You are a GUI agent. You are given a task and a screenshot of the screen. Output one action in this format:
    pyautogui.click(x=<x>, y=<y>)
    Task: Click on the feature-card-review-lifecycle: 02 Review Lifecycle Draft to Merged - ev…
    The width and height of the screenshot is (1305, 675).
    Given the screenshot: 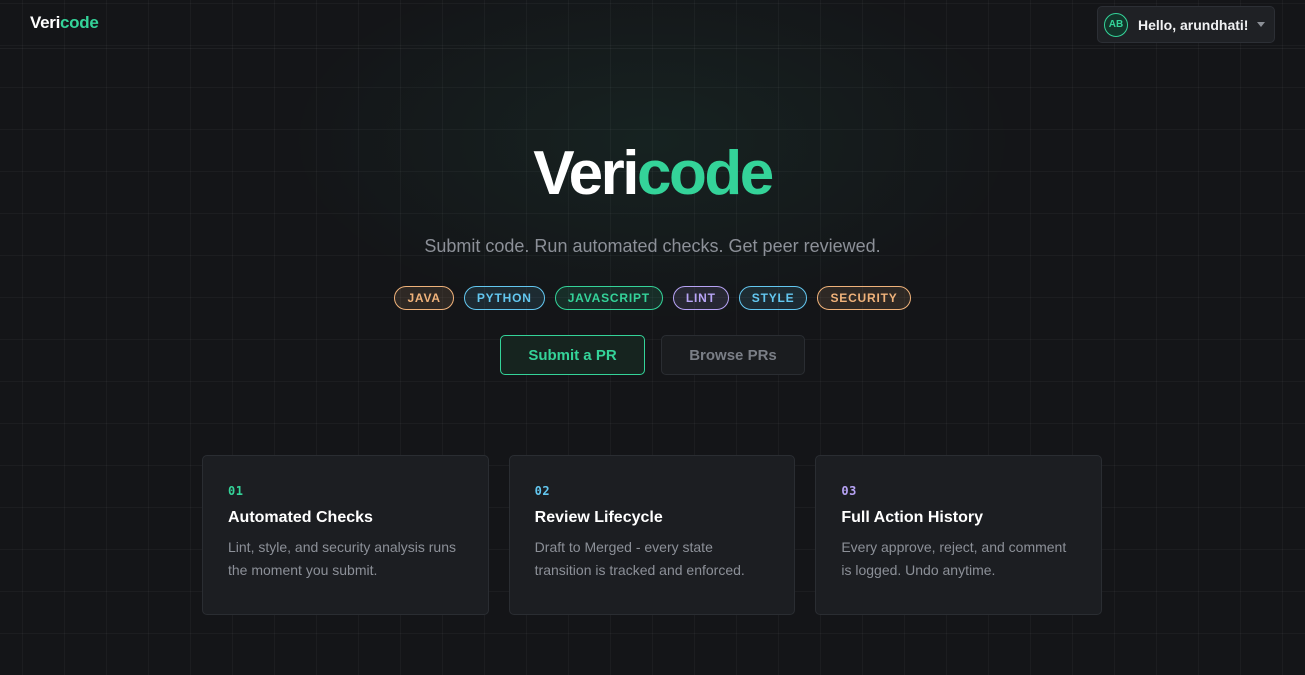 What is the action you would take?
    pyautogui.click(x=652, y=535)
    